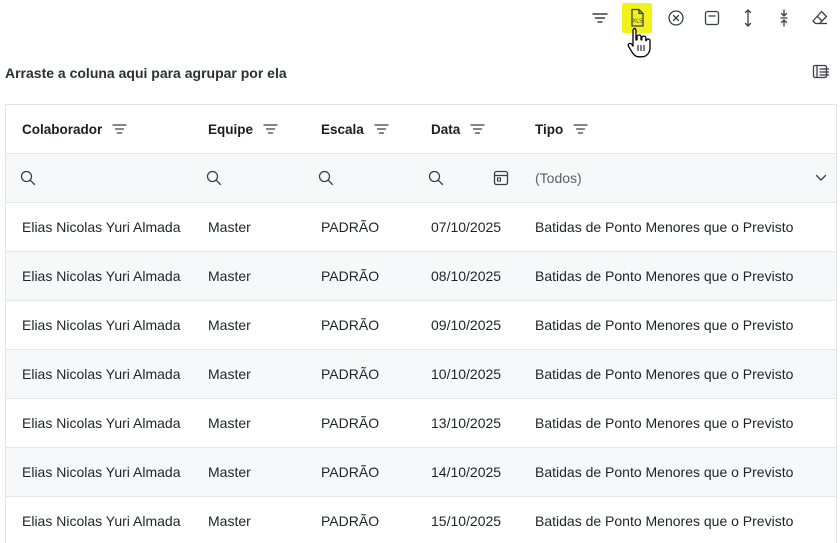 This screenshot has width=840, height=543. Describe the element at coordinates (342, 129) in the screenshot. I see `column-header-label: Escala` at that location.